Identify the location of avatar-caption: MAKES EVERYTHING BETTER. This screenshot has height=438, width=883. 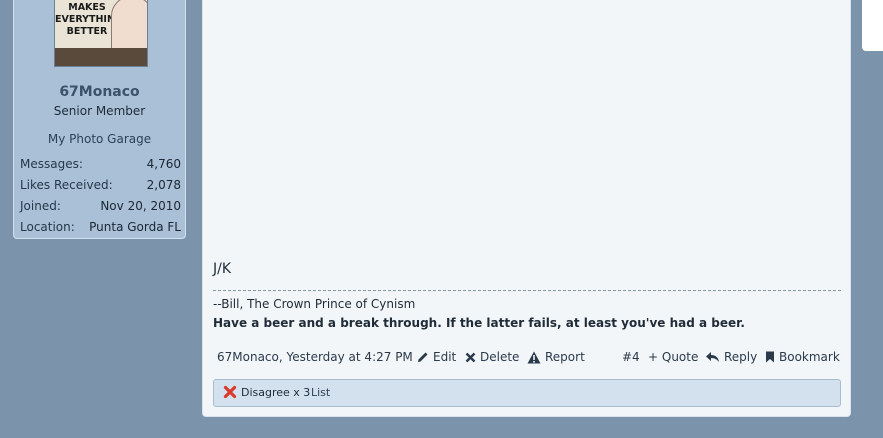
(89, 19).